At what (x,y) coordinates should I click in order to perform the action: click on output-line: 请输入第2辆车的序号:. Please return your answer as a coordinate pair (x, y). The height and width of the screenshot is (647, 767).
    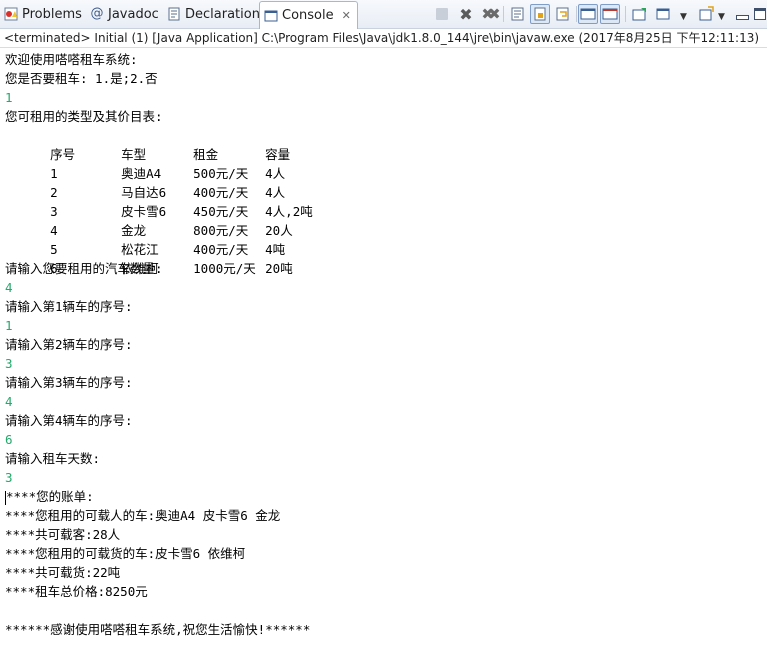
    Looking at the image, I should click on (69, 344).